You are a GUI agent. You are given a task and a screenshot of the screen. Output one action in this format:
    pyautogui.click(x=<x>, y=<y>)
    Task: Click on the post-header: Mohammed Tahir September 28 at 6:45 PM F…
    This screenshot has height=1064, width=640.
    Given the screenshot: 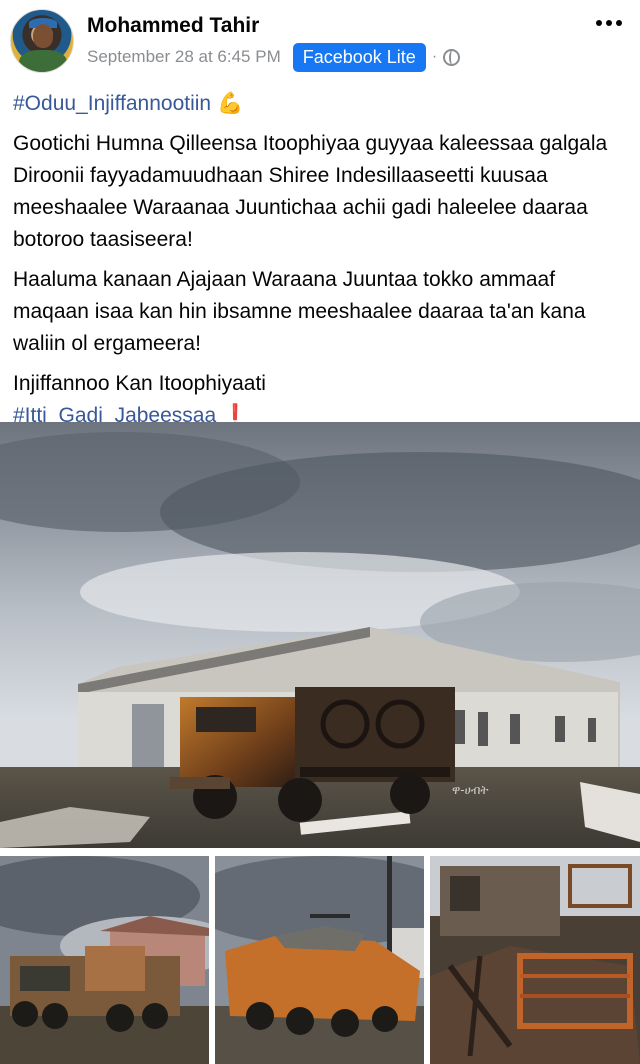 What is the action you would take?
    pyautogui.click(x=320, y=40)
    